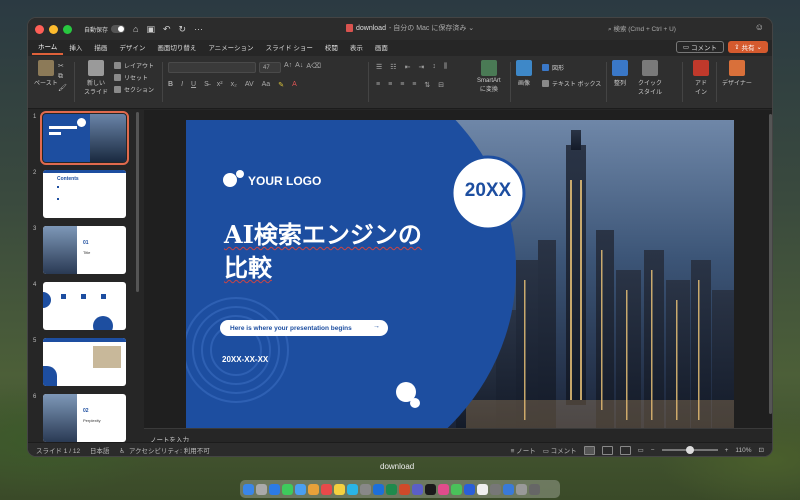  I want to click on zoom-slider, so click(689, 450).